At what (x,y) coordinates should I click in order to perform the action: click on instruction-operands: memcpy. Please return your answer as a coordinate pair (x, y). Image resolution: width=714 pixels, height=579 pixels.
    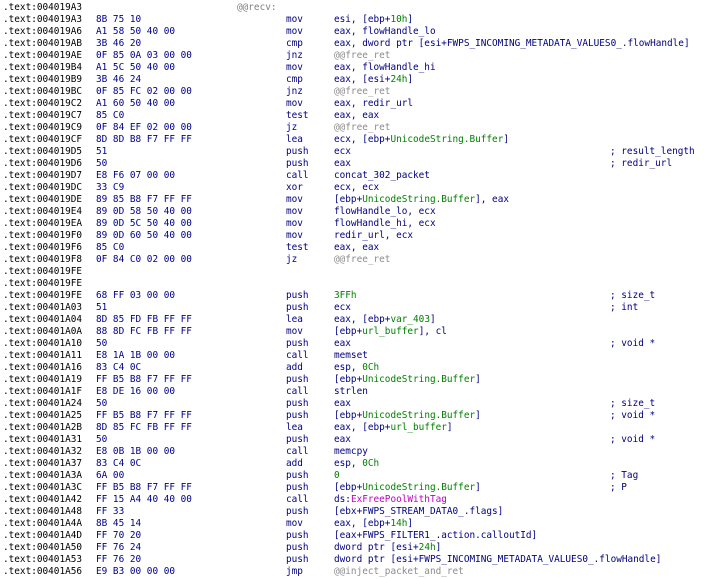
    Looking at the image, I should click on (351, 452).